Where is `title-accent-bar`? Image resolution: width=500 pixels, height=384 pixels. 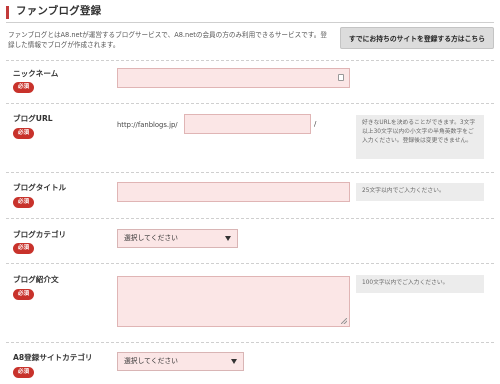
title-accent-bar is located at coordinates (7, 12).